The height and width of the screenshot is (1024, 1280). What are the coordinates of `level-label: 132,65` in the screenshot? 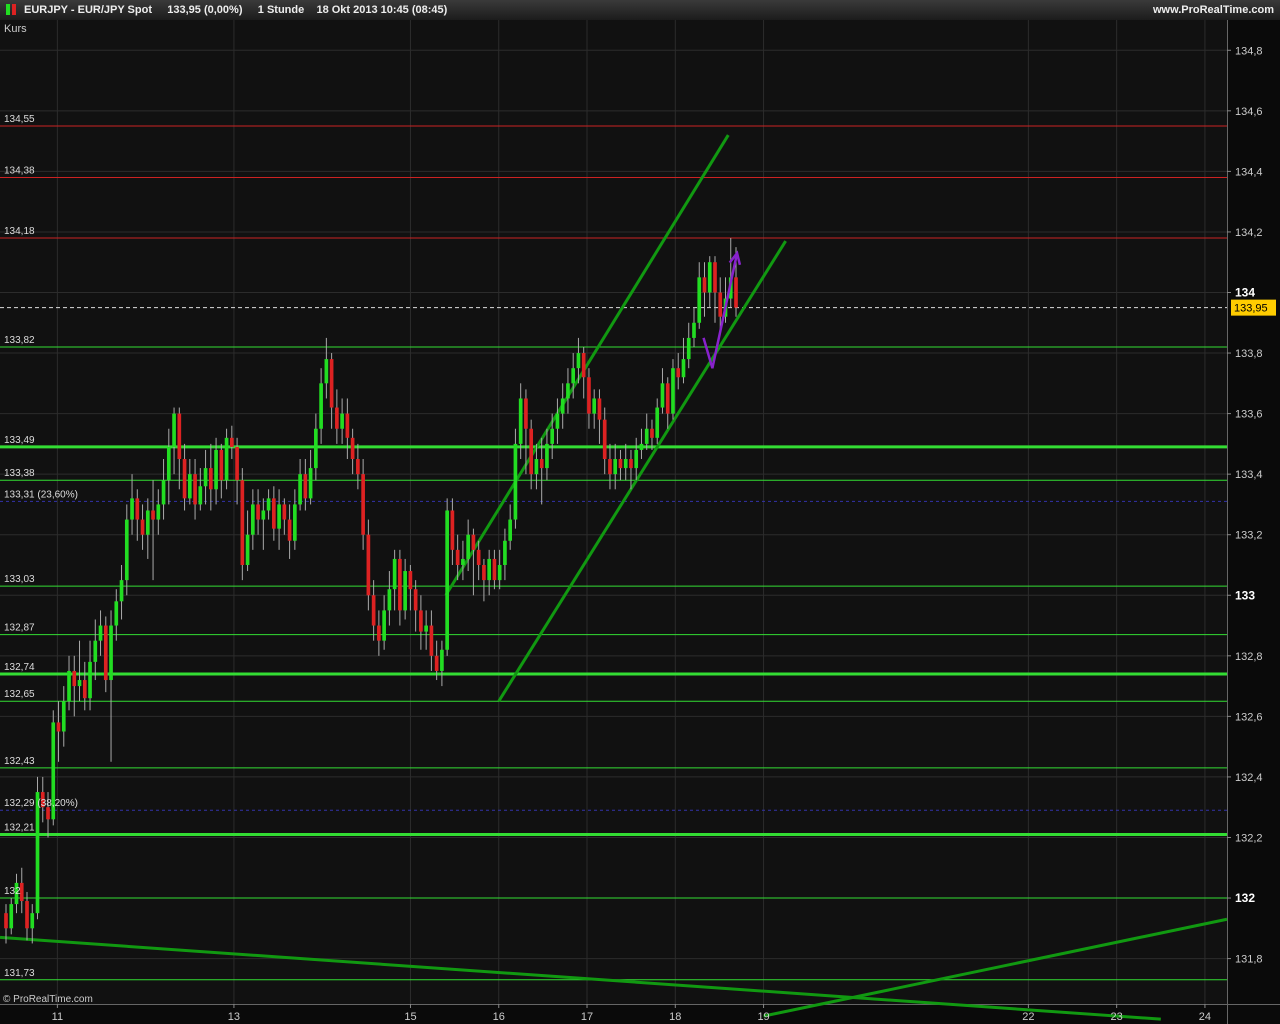 It's located at (19, 694).